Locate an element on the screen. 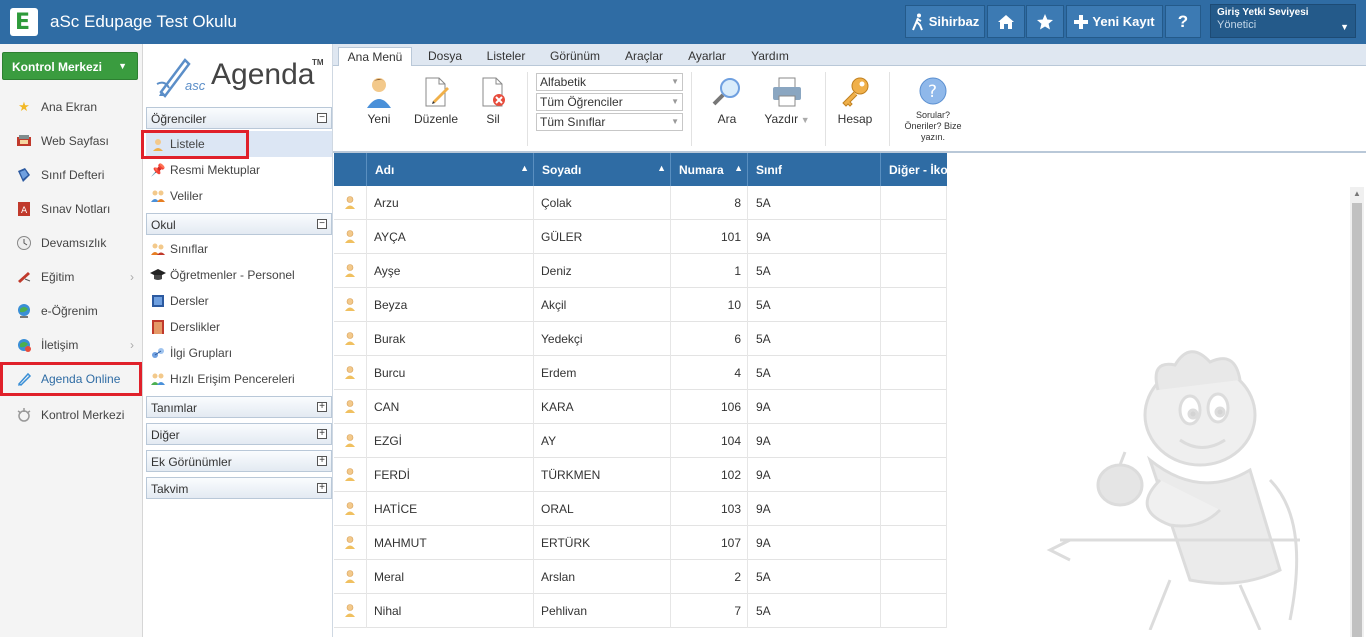 The height and width of the screenshot is (637, 1366). nav-item-web-sayfasi: Web Sayfası is located at coordinates (71, 141).